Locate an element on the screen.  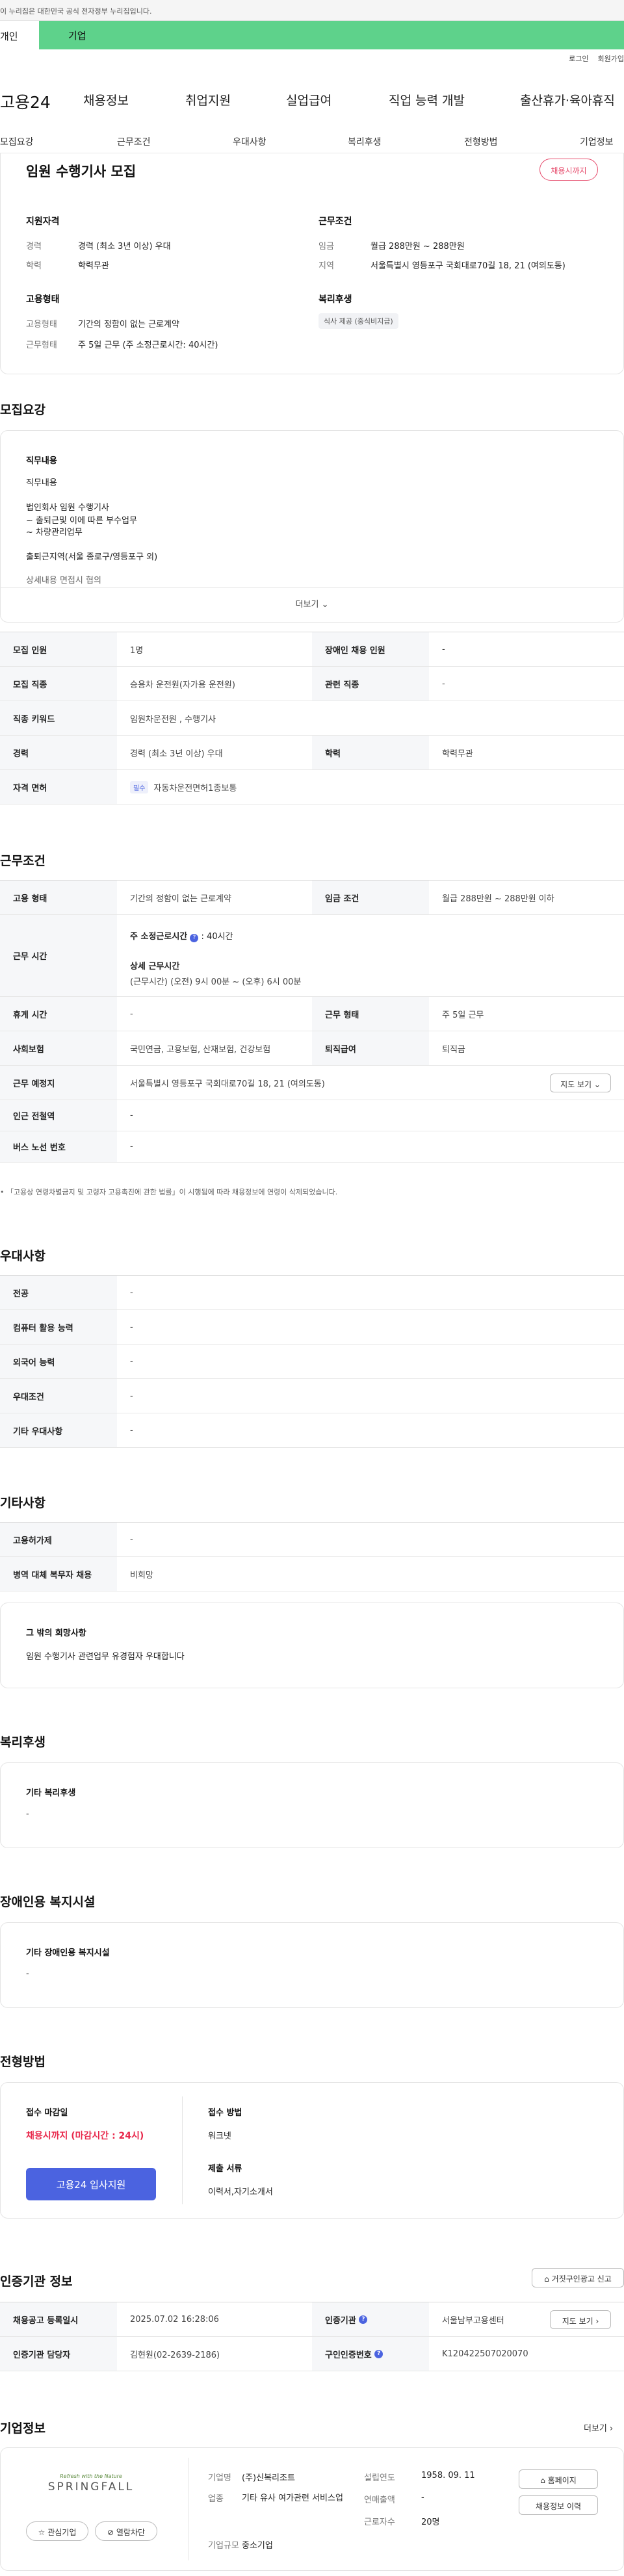
location-value: 서울특별시 영등포구 국회대로70길 18, 21 (여의도동) is located at coordinates (468, 266).